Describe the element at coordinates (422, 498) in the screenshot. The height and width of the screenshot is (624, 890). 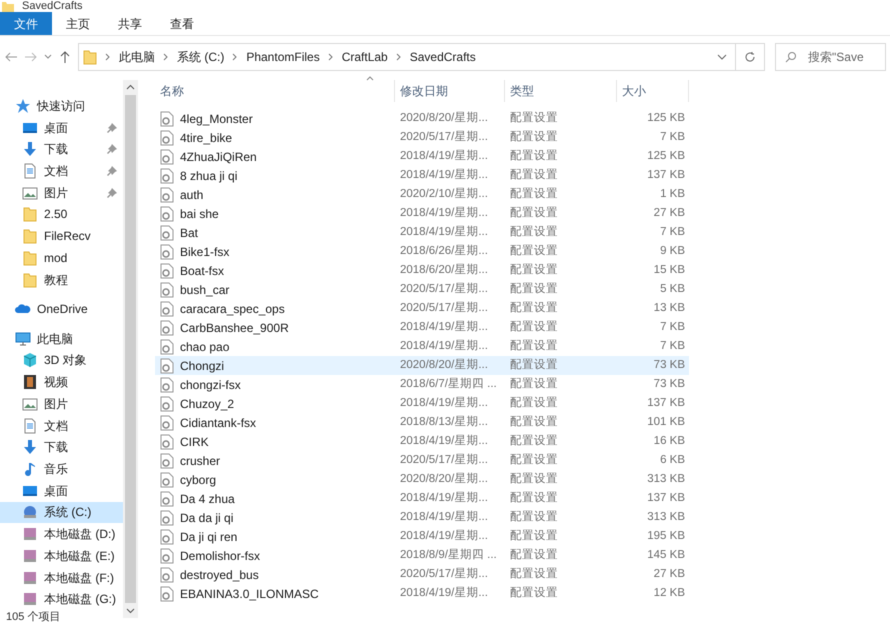
I see `file-row: Da 4 zhua 2018/4/19/星期... 配置设置 137 KB` at that location.